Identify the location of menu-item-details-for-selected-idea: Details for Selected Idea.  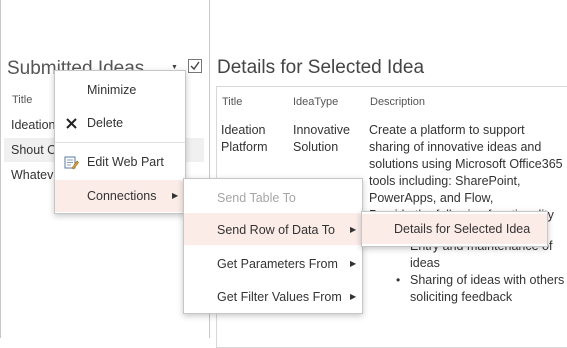
(454, 229).